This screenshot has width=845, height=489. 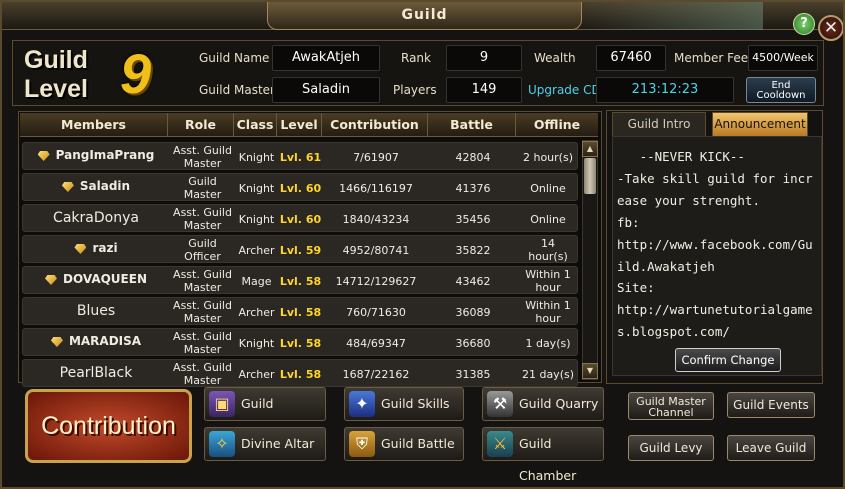 I want to click on member-name: razi, so click(x=104, y=248).